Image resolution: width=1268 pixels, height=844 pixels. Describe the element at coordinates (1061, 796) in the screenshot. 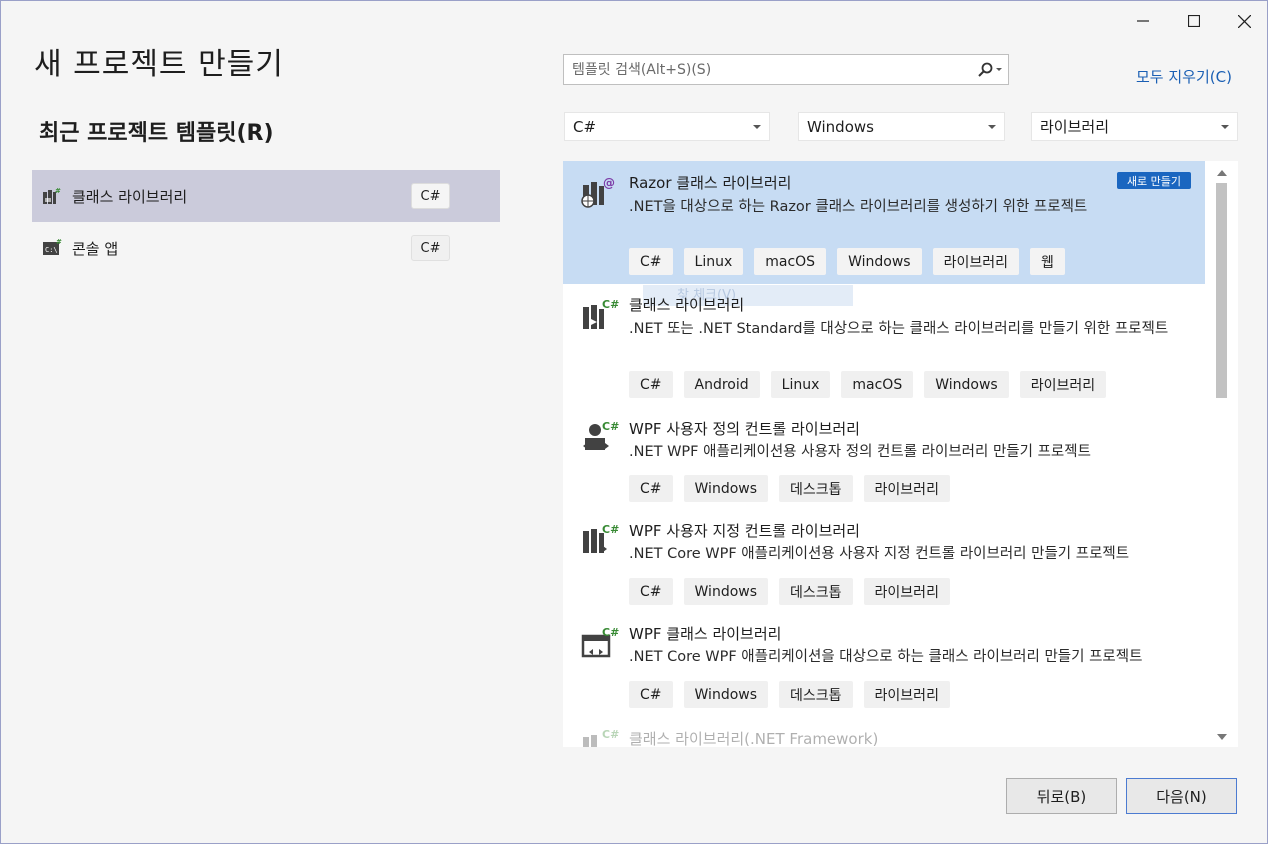

I see `back-button: 뒤로(B)` at that location.